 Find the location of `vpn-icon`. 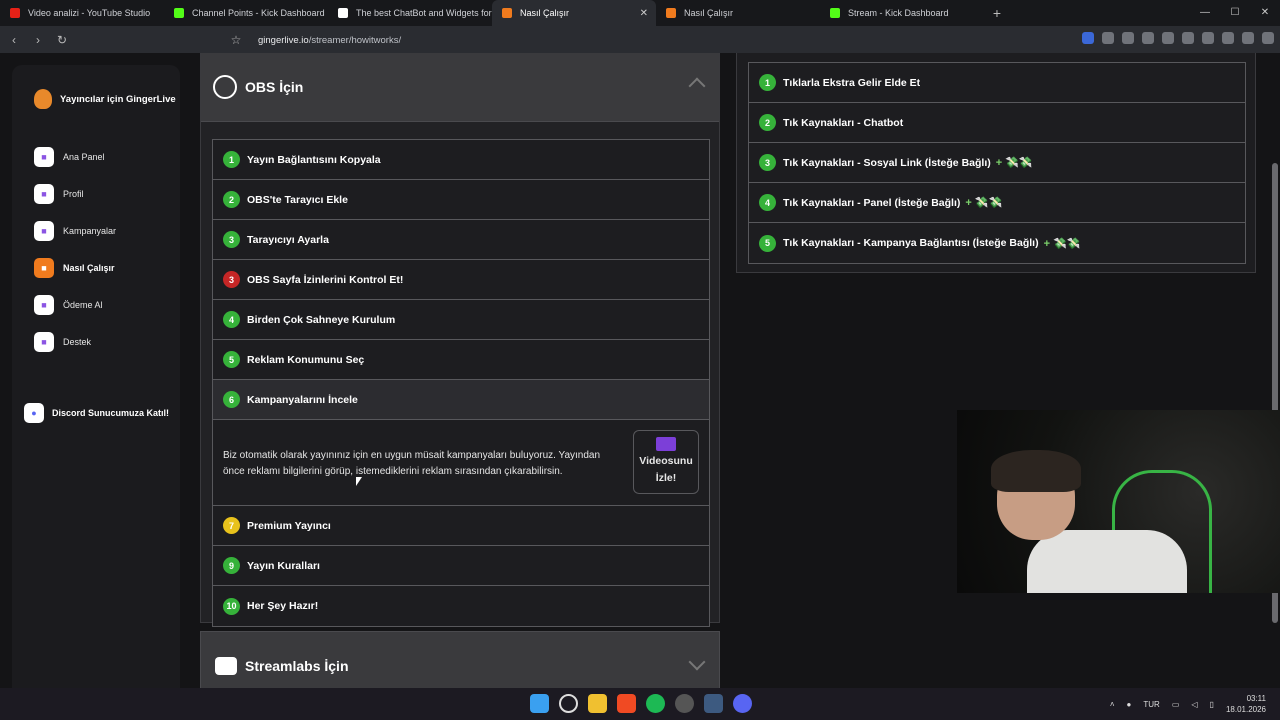

vpn-icon is located at coordinates (1248, 38).